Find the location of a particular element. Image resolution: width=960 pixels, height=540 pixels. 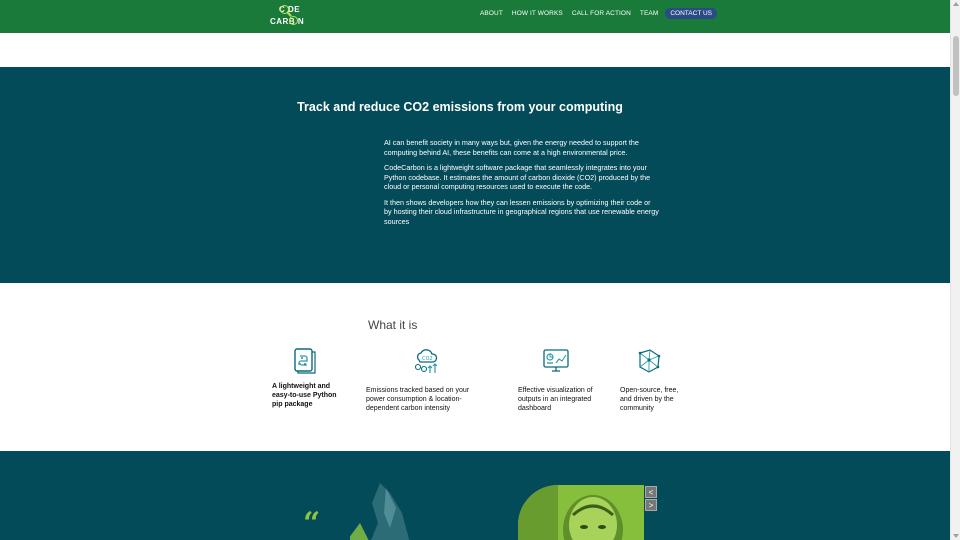

codecarbon-logo: C DE CARB N is located at coordinates (288, 17).